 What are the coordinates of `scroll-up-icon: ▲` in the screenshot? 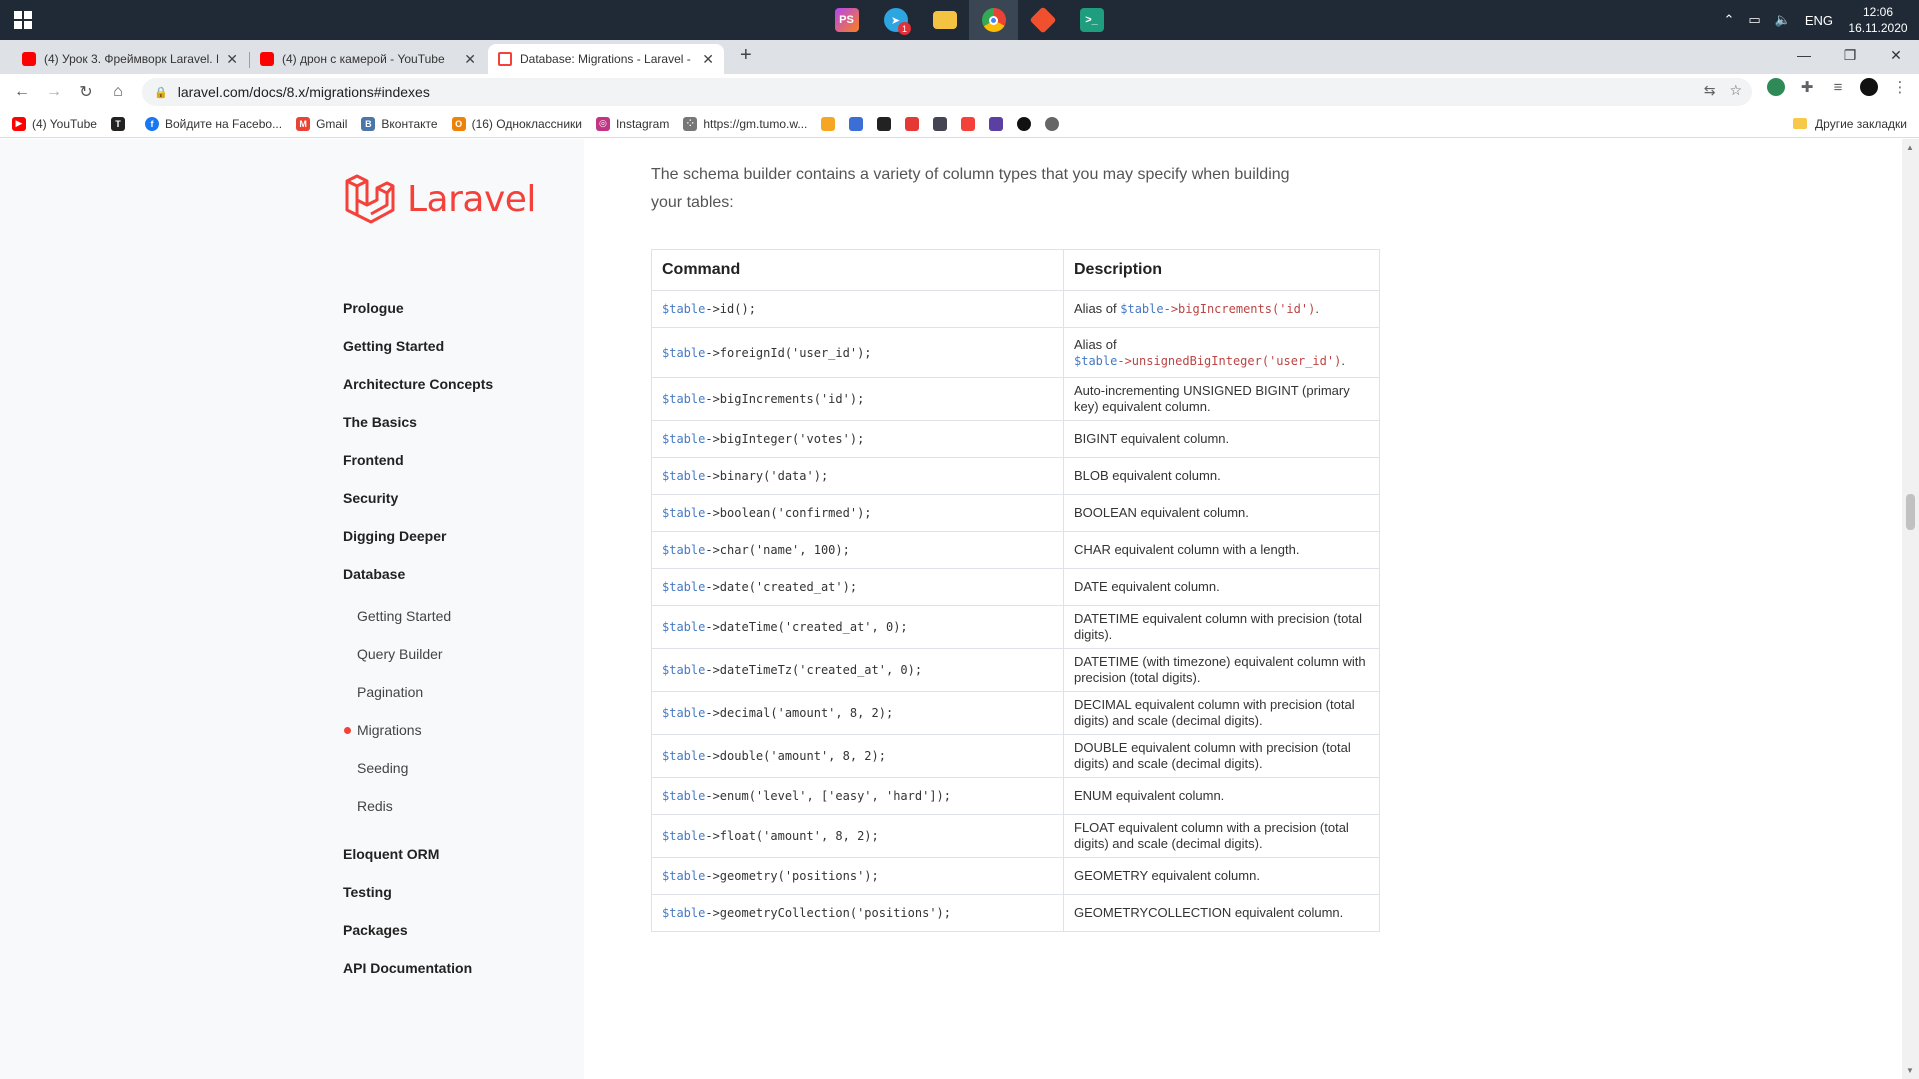 It's located at (1910, 147).